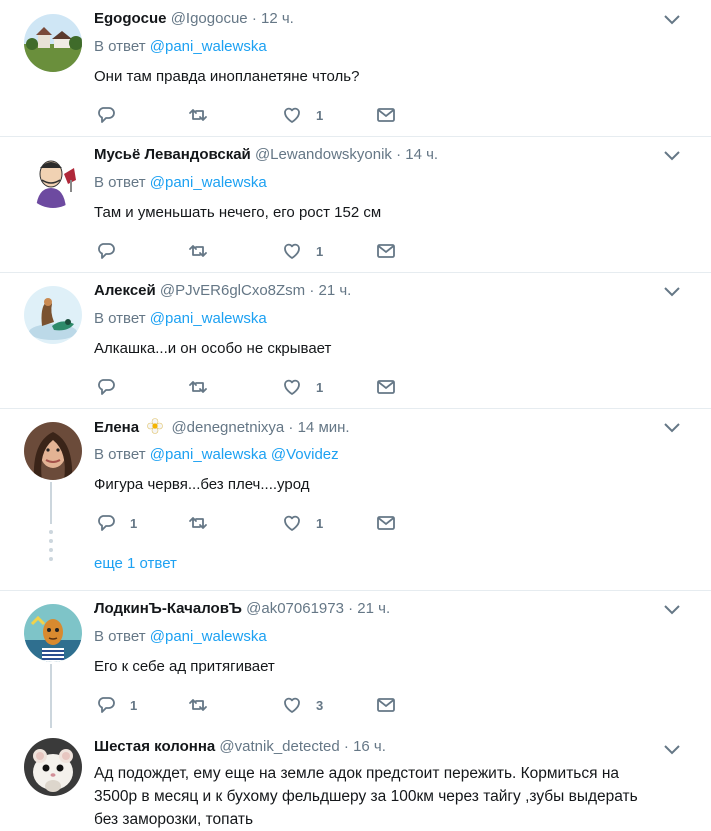 The image size is (711, 831). What do you see at coordinates (130, 18) in the screenshot?
I see `user-name: Egogocue` at bounding box center [130, 18].